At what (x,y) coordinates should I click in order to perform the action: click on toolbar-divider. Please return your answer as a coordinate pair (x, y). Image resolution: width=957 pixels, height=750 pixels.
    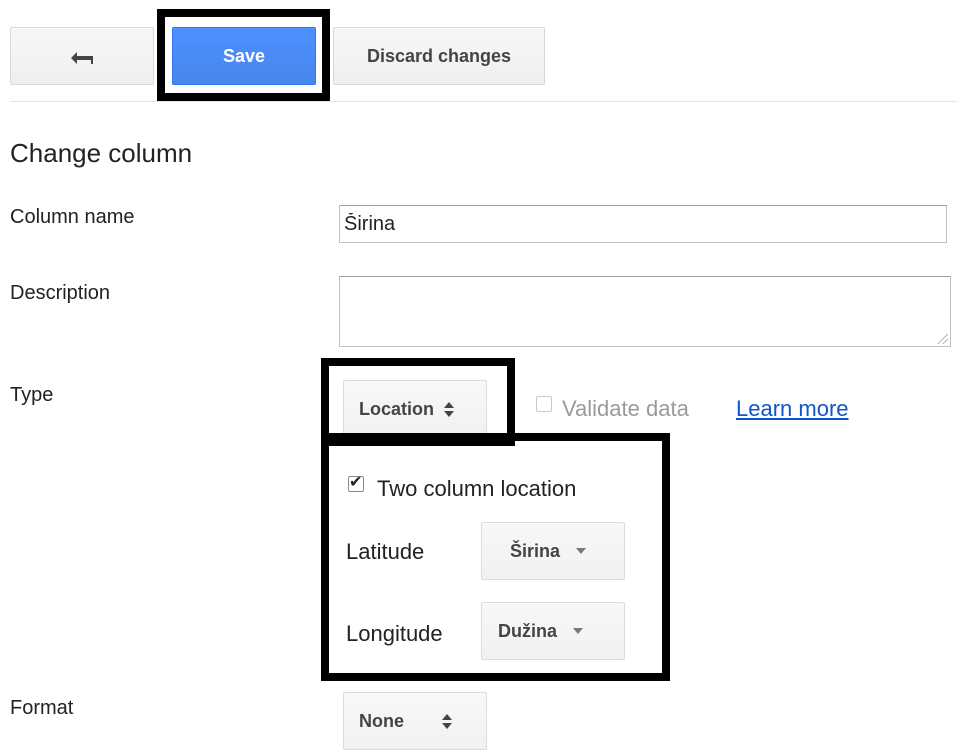
    Looking at the image, I should click on (483, 101).